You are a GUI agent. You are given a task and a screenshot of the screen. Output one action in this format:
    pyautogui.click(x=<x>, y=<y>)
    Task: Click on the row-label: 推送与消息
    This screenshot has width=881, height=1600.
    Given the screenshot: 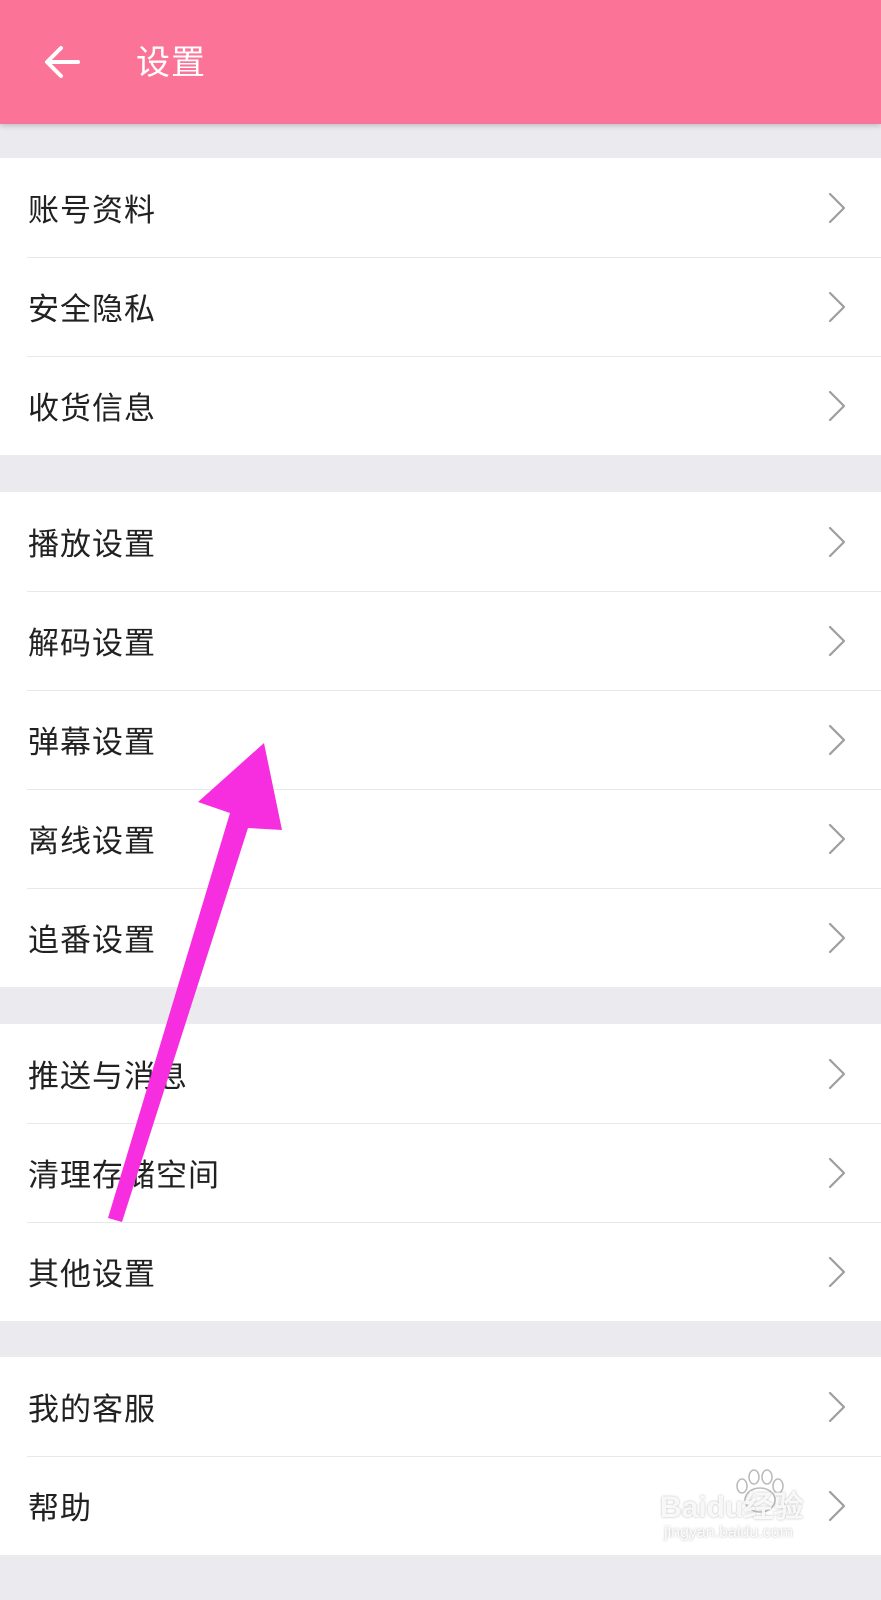 What is the action you would take?
    pyautogui.click(x=108, y=1077)
    